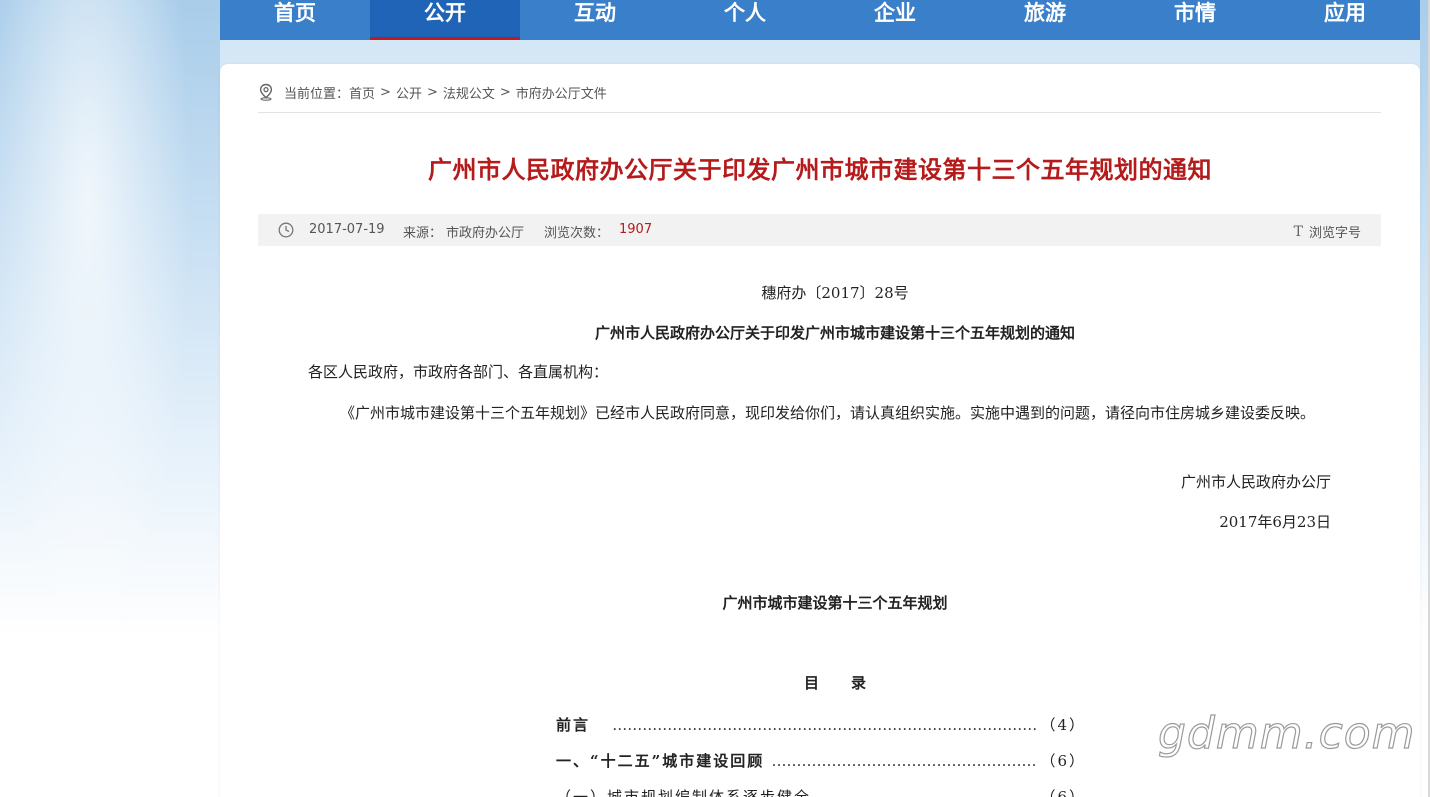  What do you see at coordinates (850, 683) in the screenshot?
I see `toc-title: 目录` at bounding box center [850, 683].